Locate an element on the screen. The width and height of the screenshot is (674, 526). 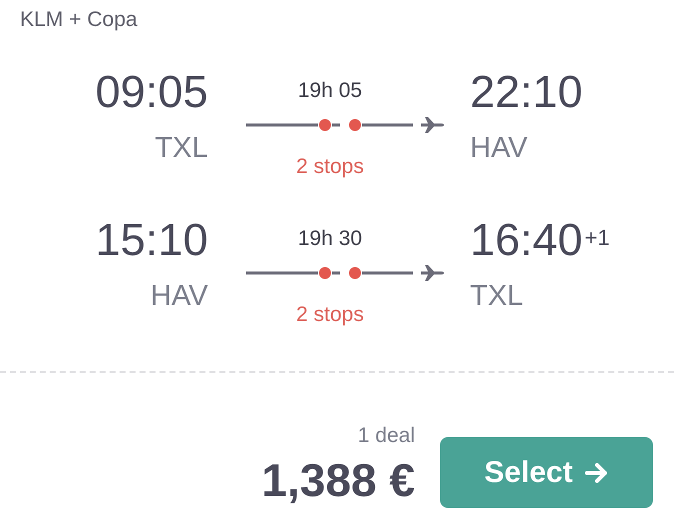
arrival-time: 22:10 is located at coordinates (527, 92).